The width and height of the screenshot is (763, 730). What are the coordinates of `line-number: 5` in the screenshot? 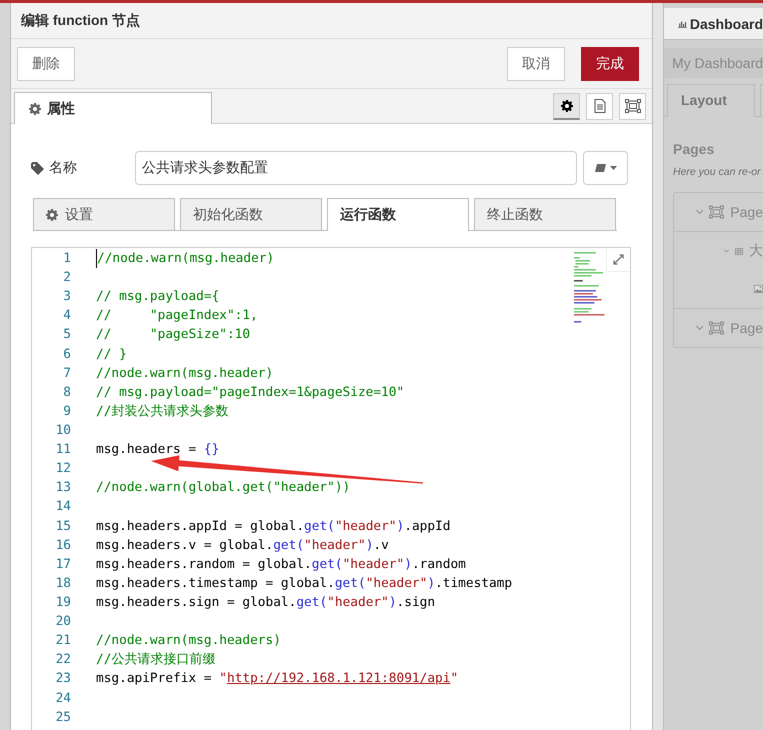 It's located at (66, 335).